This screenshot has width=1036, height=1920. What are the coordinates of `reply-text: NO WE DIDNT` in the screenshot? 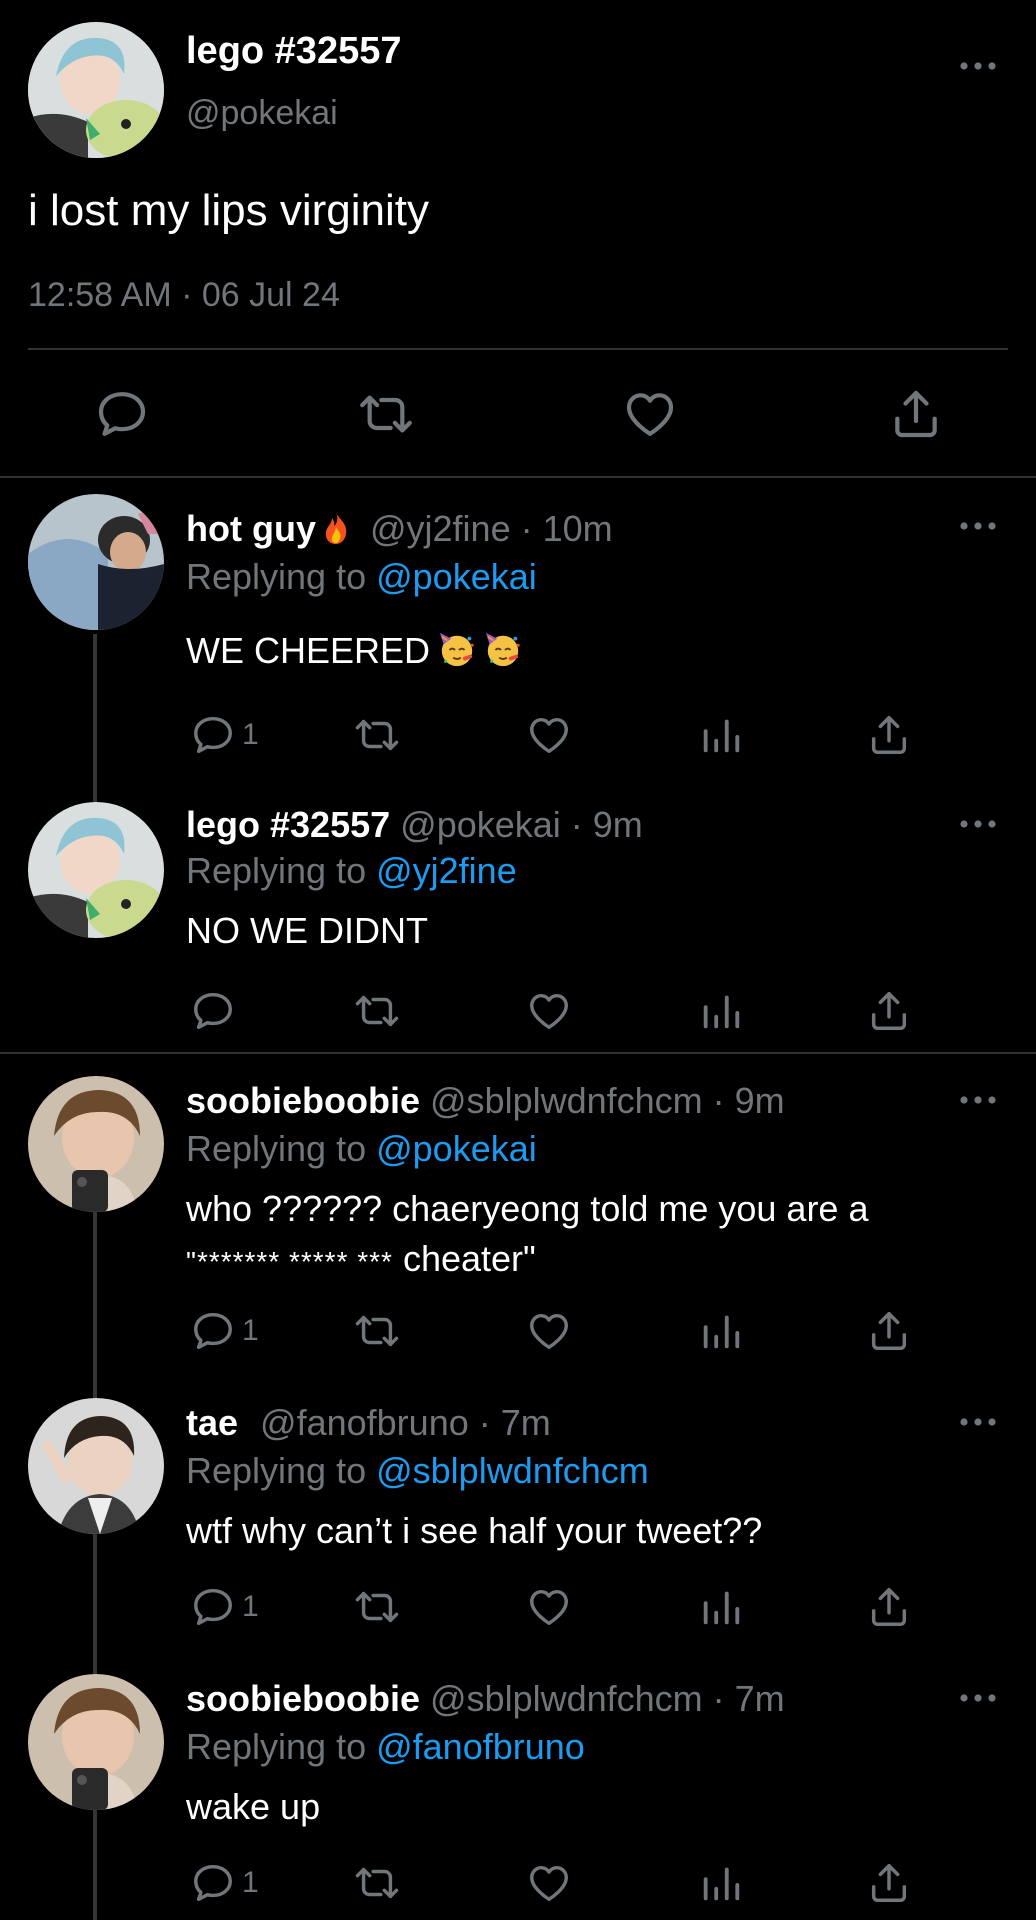 It's located at (307, 930).